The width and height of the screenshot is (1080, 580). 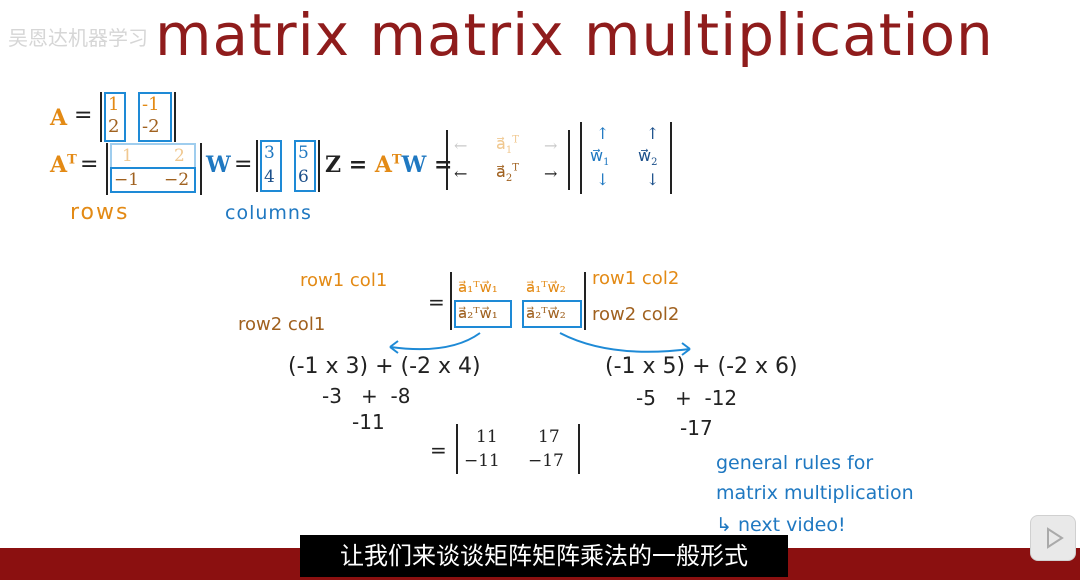 What do you see at coordinates (83, 115) in the screenshot?
I see `matrix-a-equals: =` at bounding box center [83, 115].